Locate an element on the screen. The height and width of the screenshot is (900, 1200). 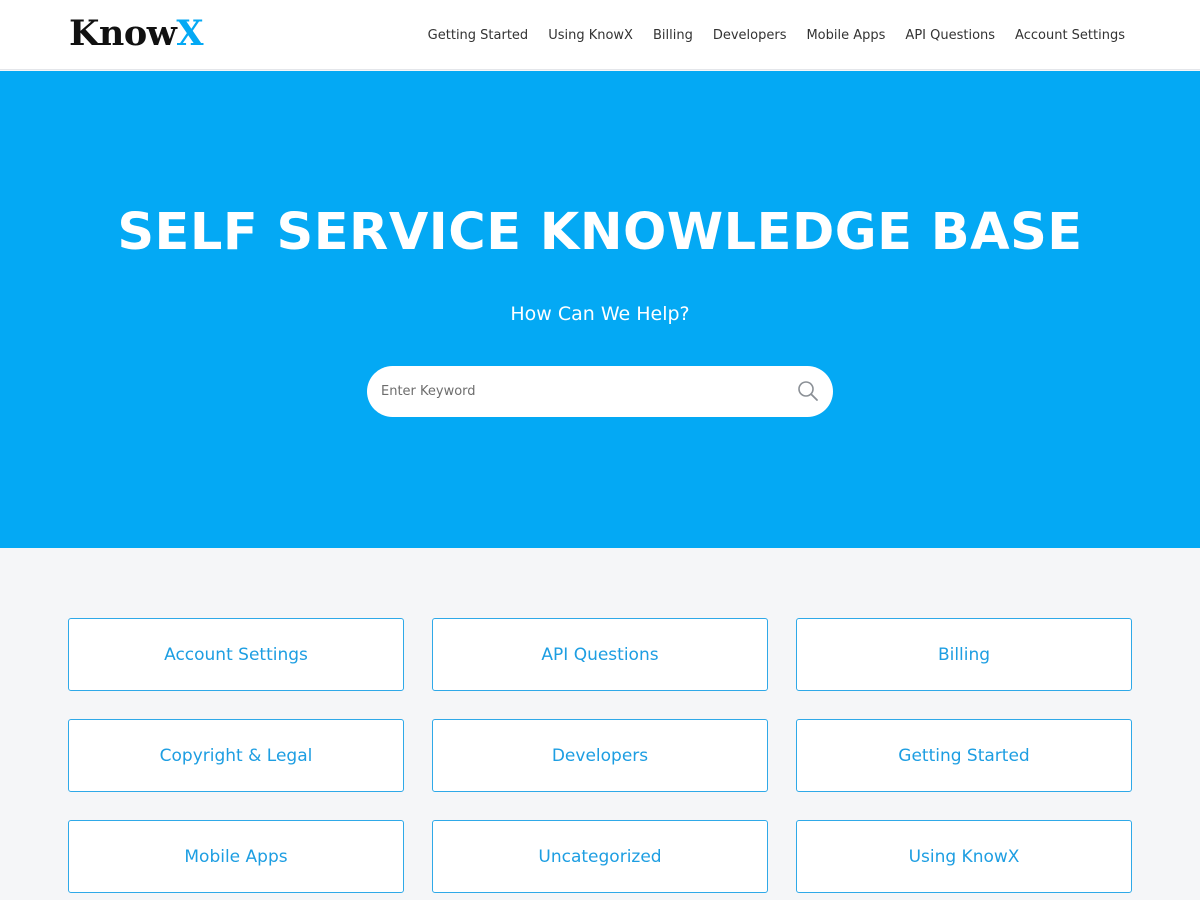
search-box is located at coordinates (600, 391).